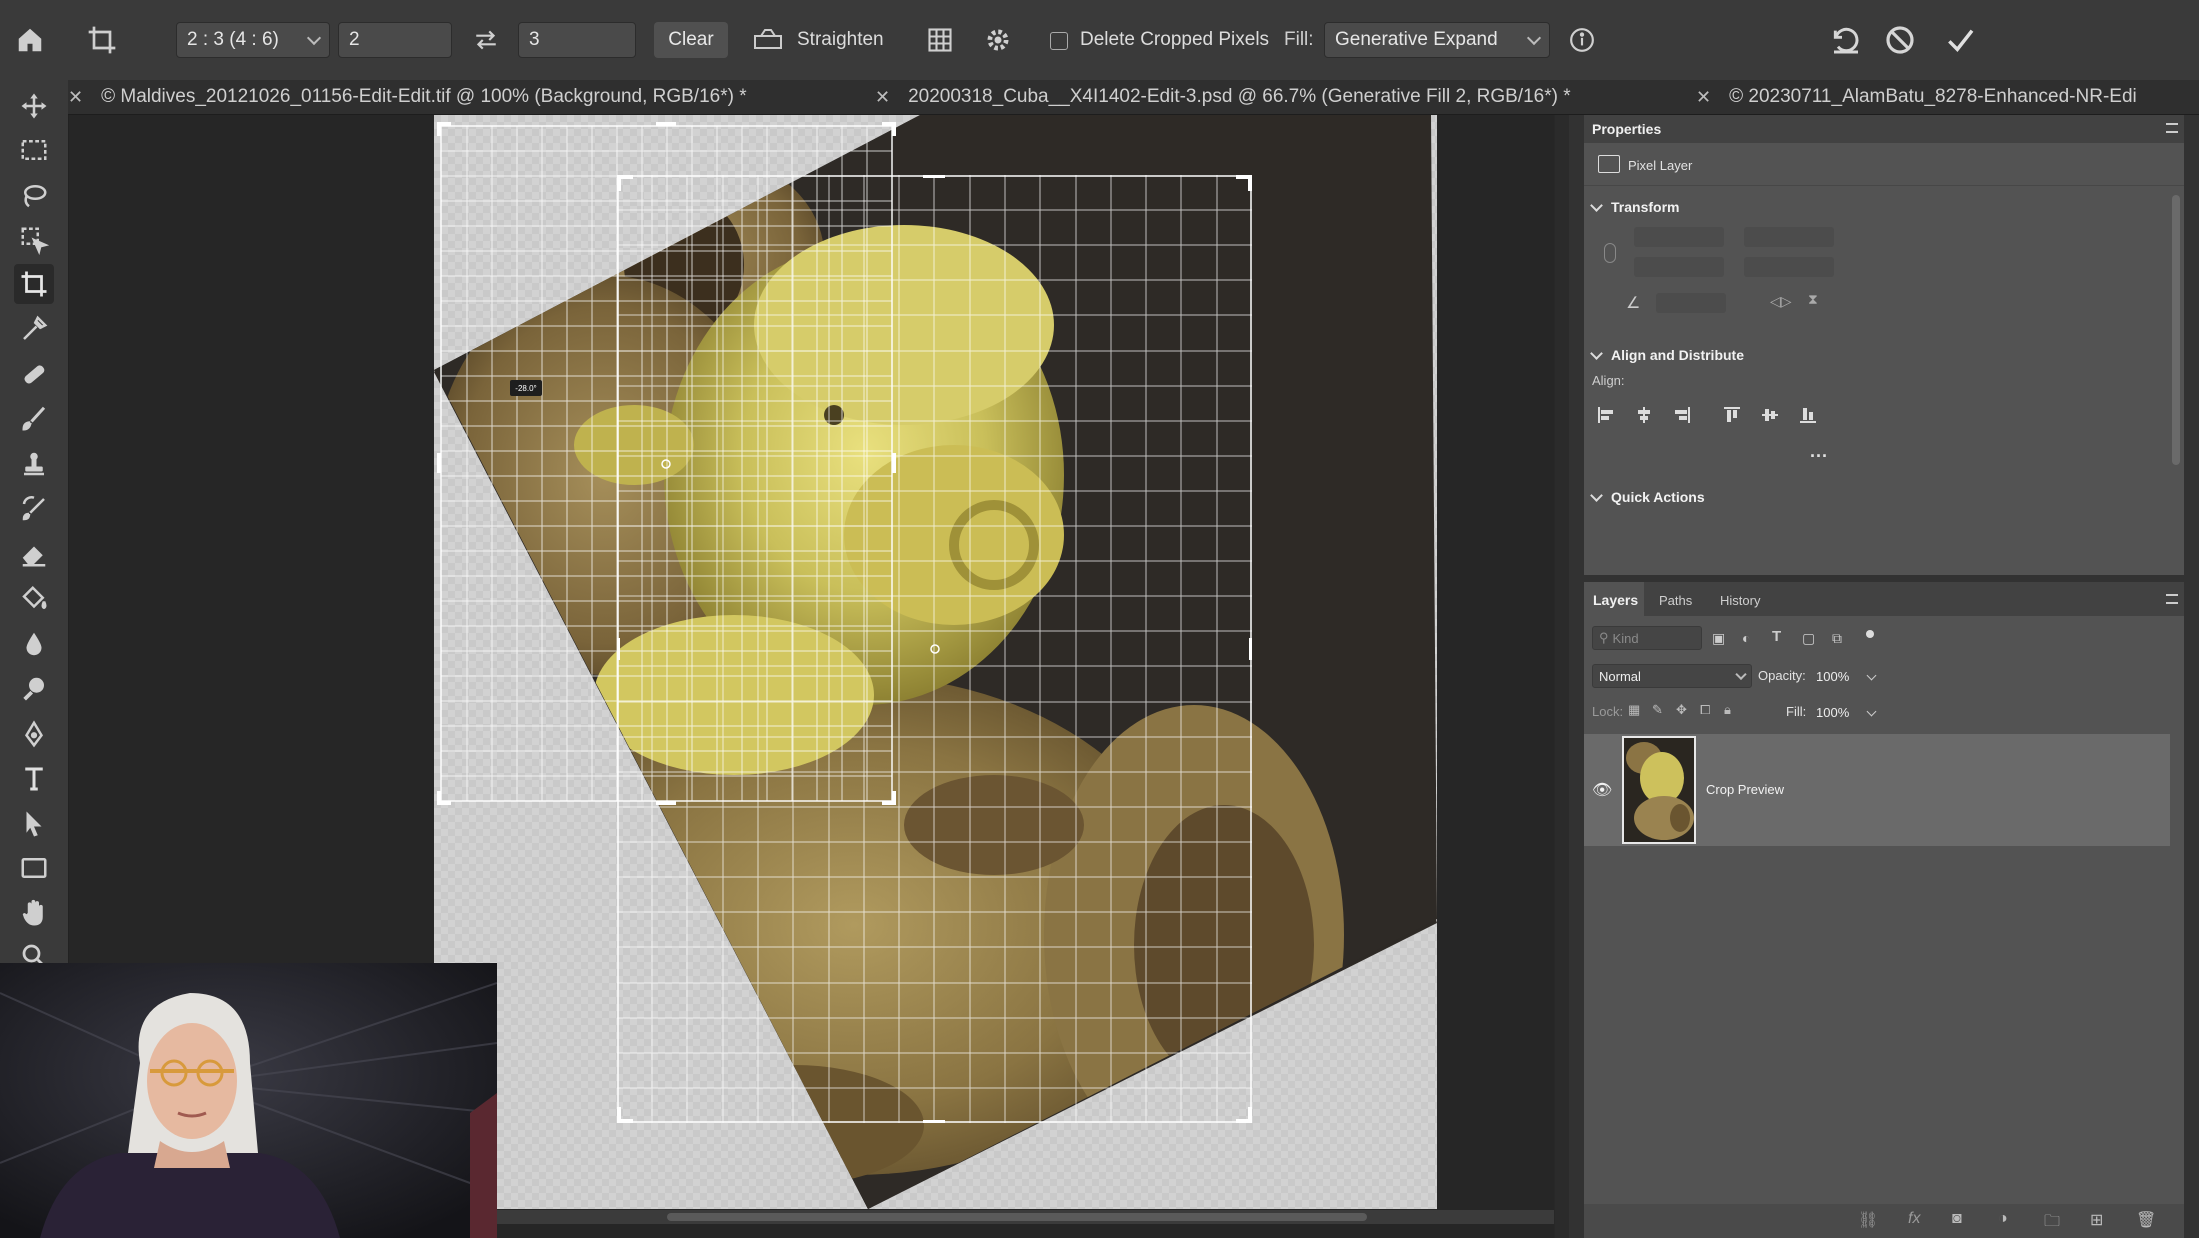  Describe the element at coordinates (34, 599) in the screenshot. I see `paint-bucket-tool-icon` at that location.